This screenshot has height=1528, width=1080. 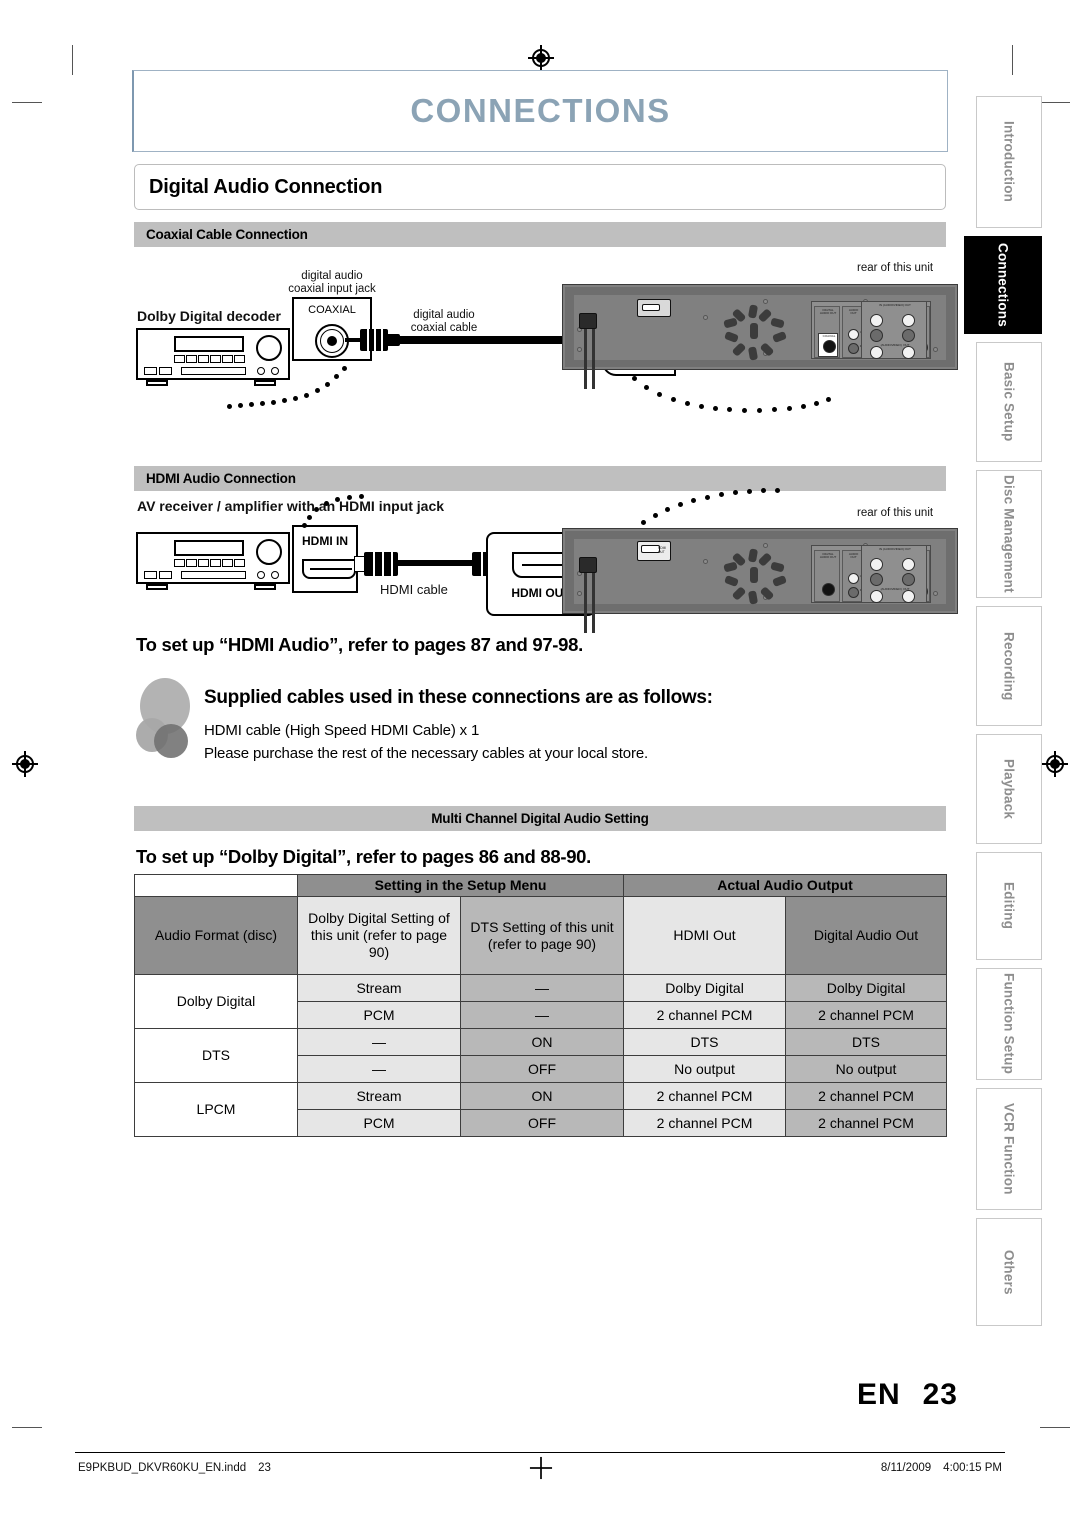 I want to click on crop-mark-top-right-h, so click(x=1055, y=102).